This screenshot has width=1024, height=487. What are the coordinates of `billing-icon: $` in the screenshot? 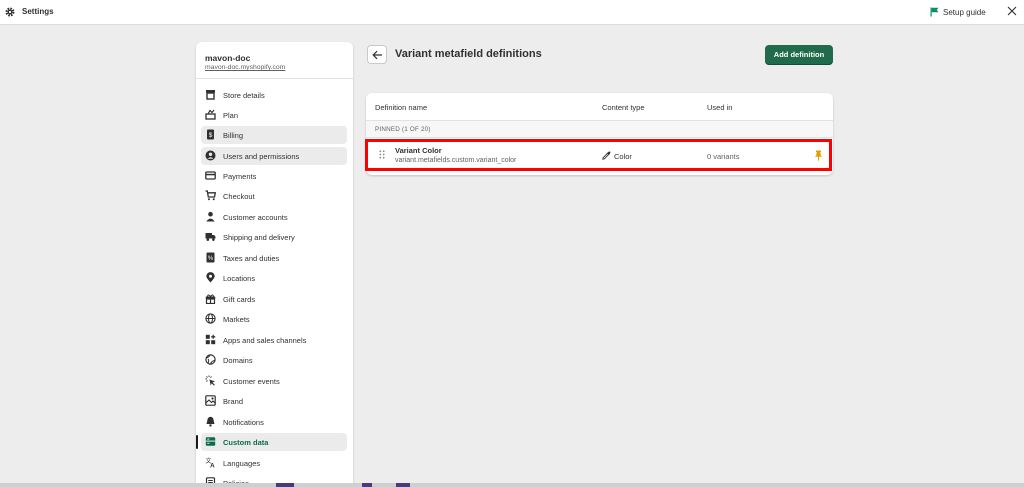 It's located at (210, 134).